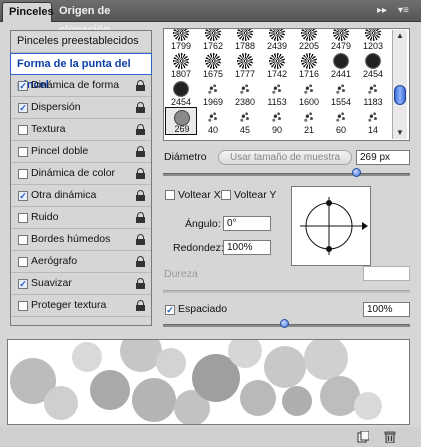  Describe the element at coordinates (81, 218) in the screenshot. I see `setting-item: Ruido` at that location.